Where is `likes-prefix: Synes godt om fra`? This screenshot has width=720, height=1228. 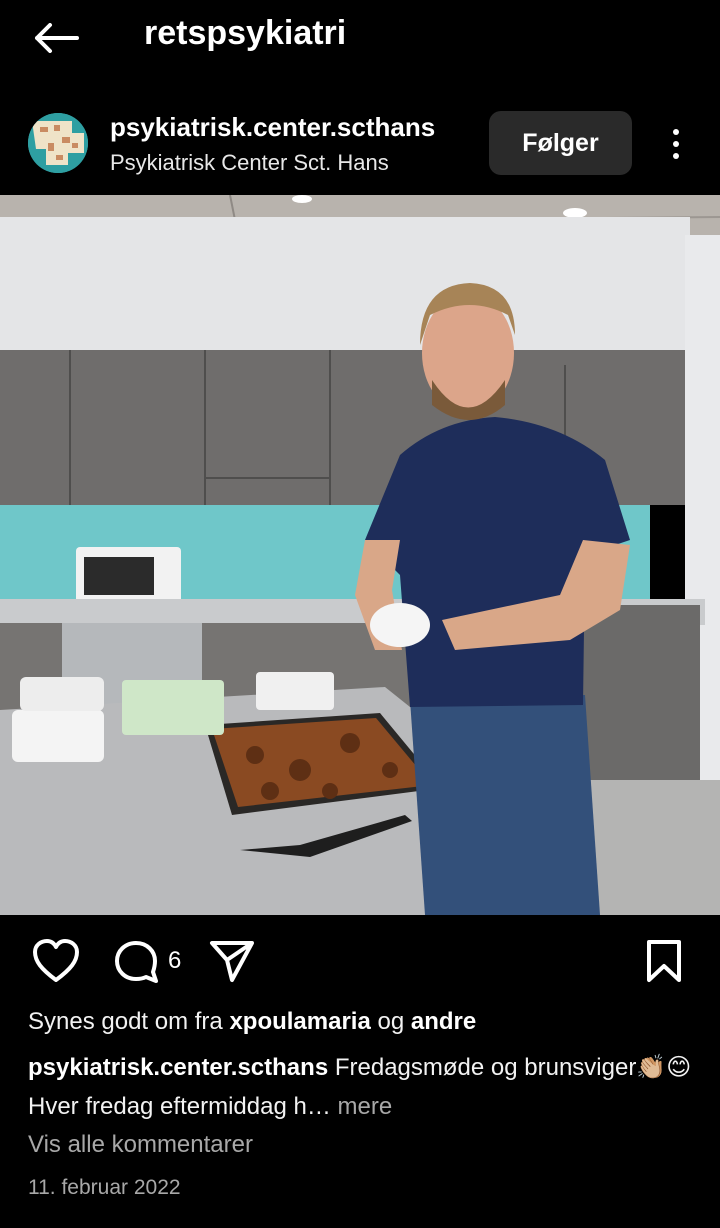 likes-prefix: Synes godt om fra is located at coordinates (125, 1021).